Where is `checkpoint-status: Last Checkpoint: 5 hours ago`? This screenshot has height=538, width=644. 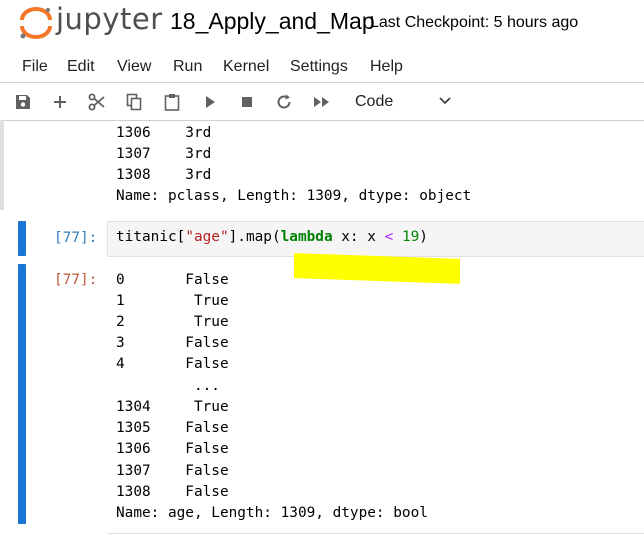
checkpoint-status: Last Checkpoint: 5 hours ago is located at coordinates (474, 22).